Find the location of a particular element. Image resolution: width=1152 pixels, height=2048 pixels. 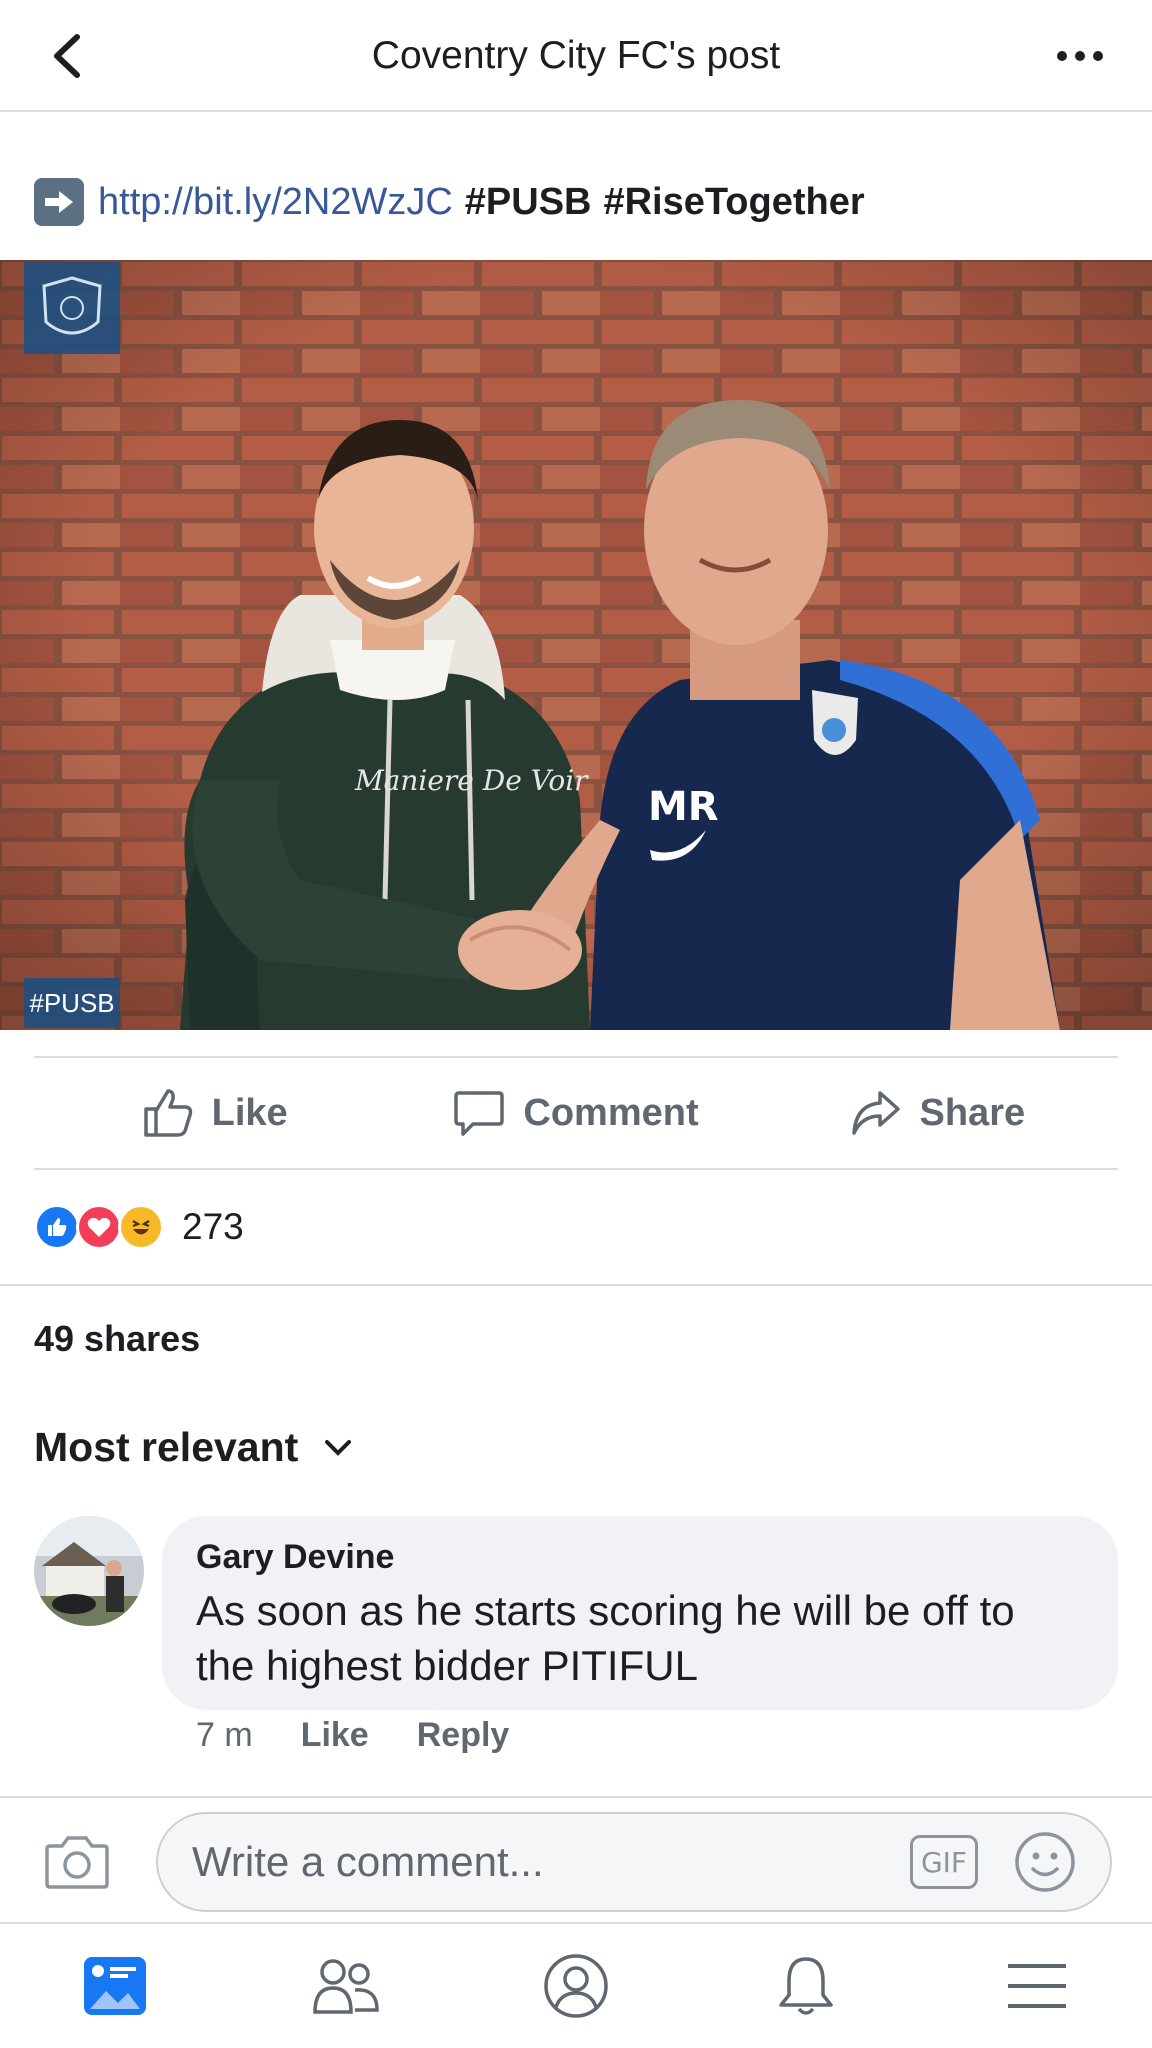

chevron-down-icon is located at coordinates (338, 1447).